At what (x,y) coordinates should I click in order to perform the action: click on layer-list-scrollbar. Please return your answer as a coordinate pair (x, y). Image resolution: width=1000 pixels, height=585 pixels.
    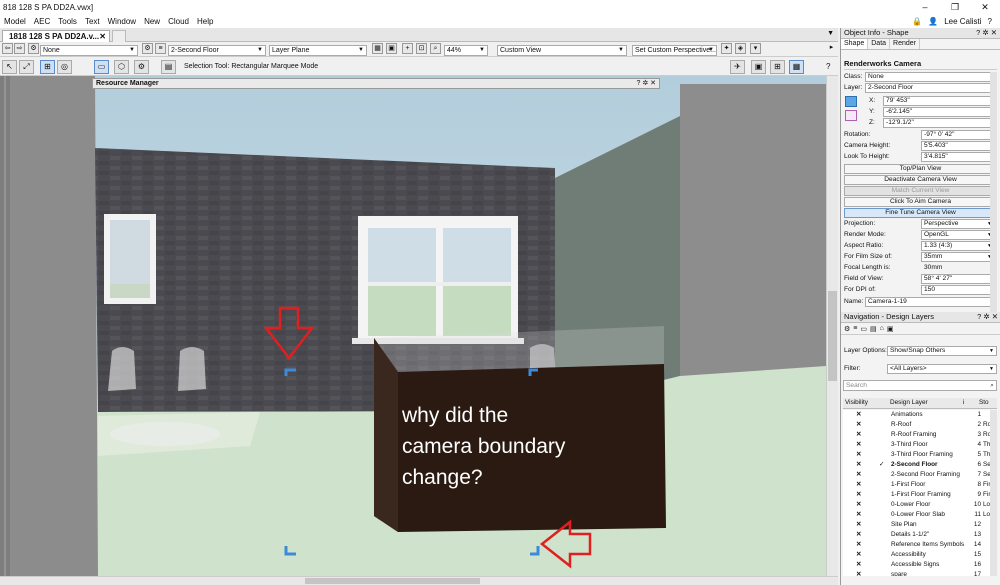
    Looking at the image, I should click on (993, 493).